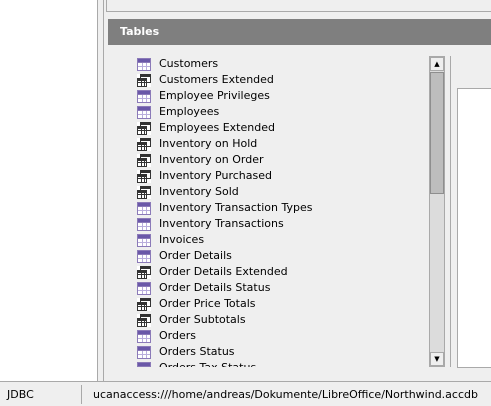  Describe the element at coordinates (207, 363) in the screenshot. I see `tree-item-label: Orders Tax Status` at that location.